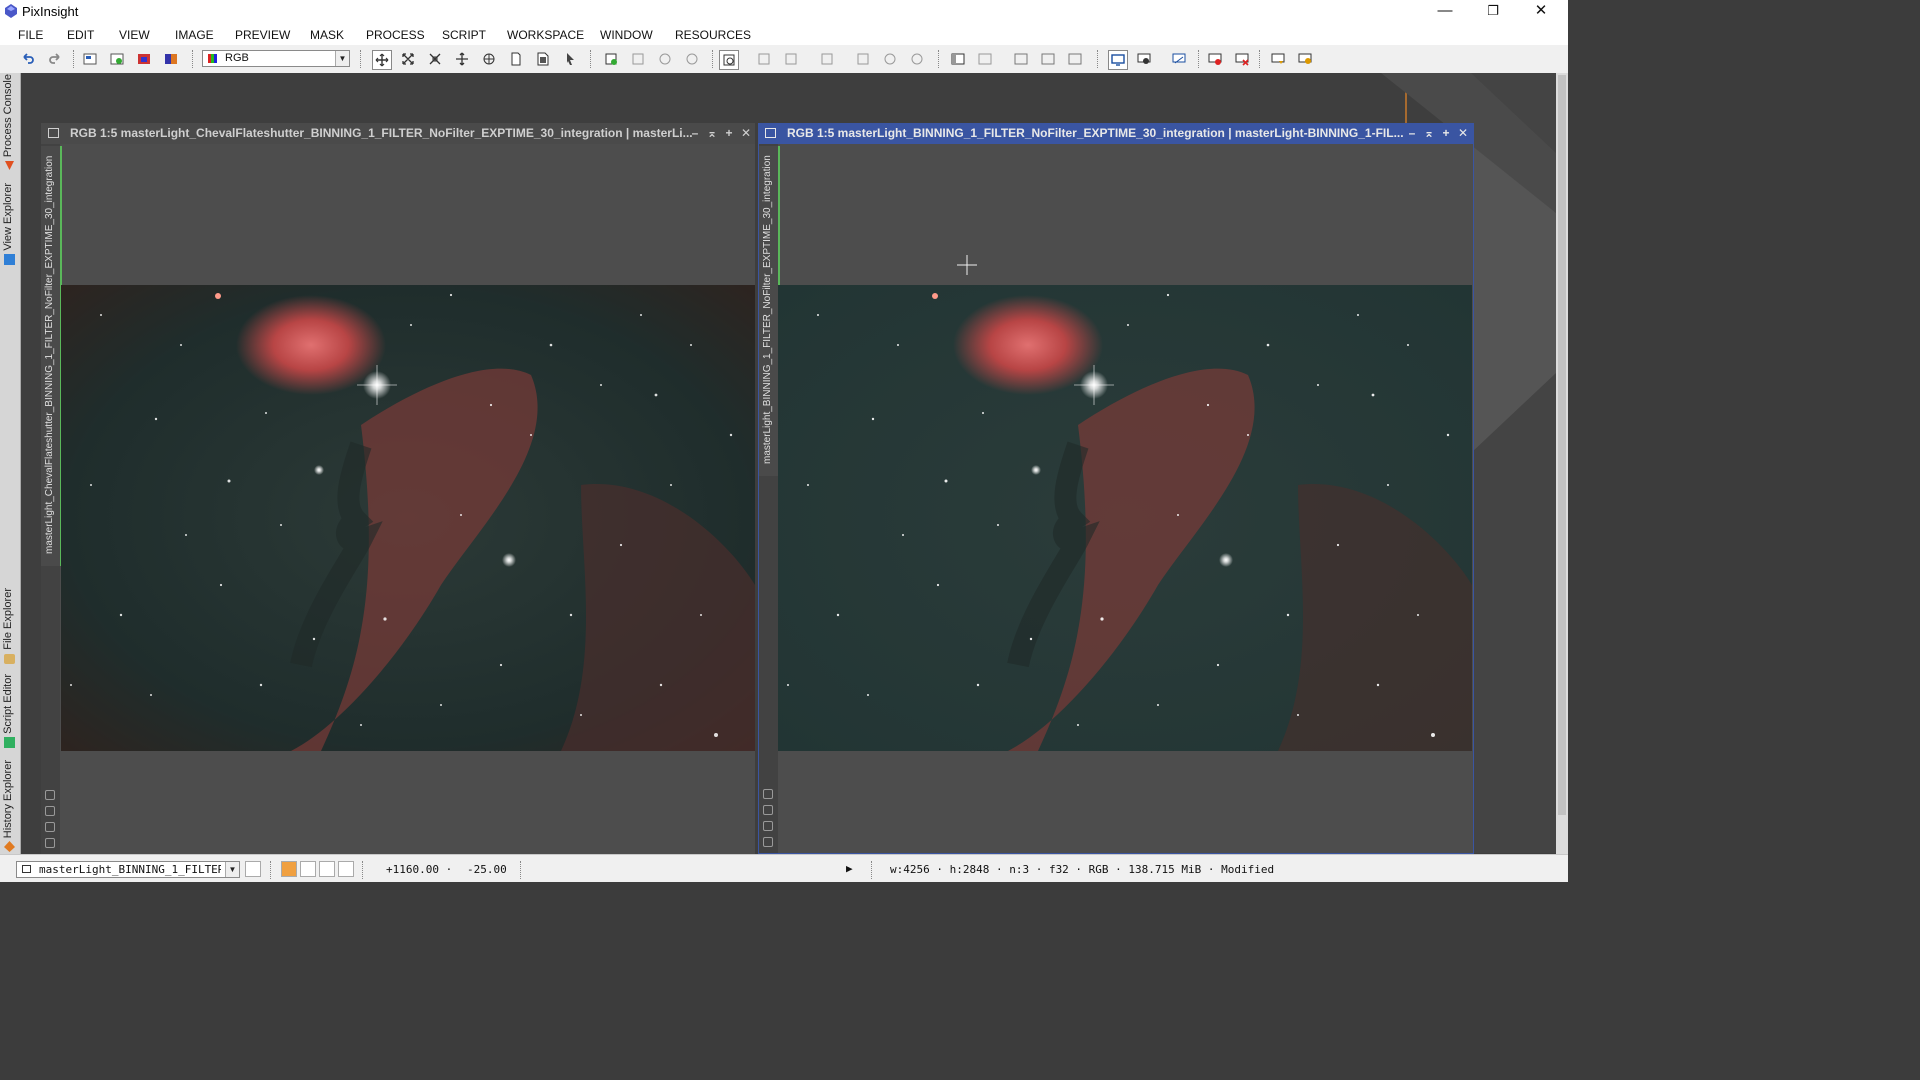 The image size is (1920, 1080). I want to click on dock-tab-file-explorer: File Explorer, so click(10, 622).